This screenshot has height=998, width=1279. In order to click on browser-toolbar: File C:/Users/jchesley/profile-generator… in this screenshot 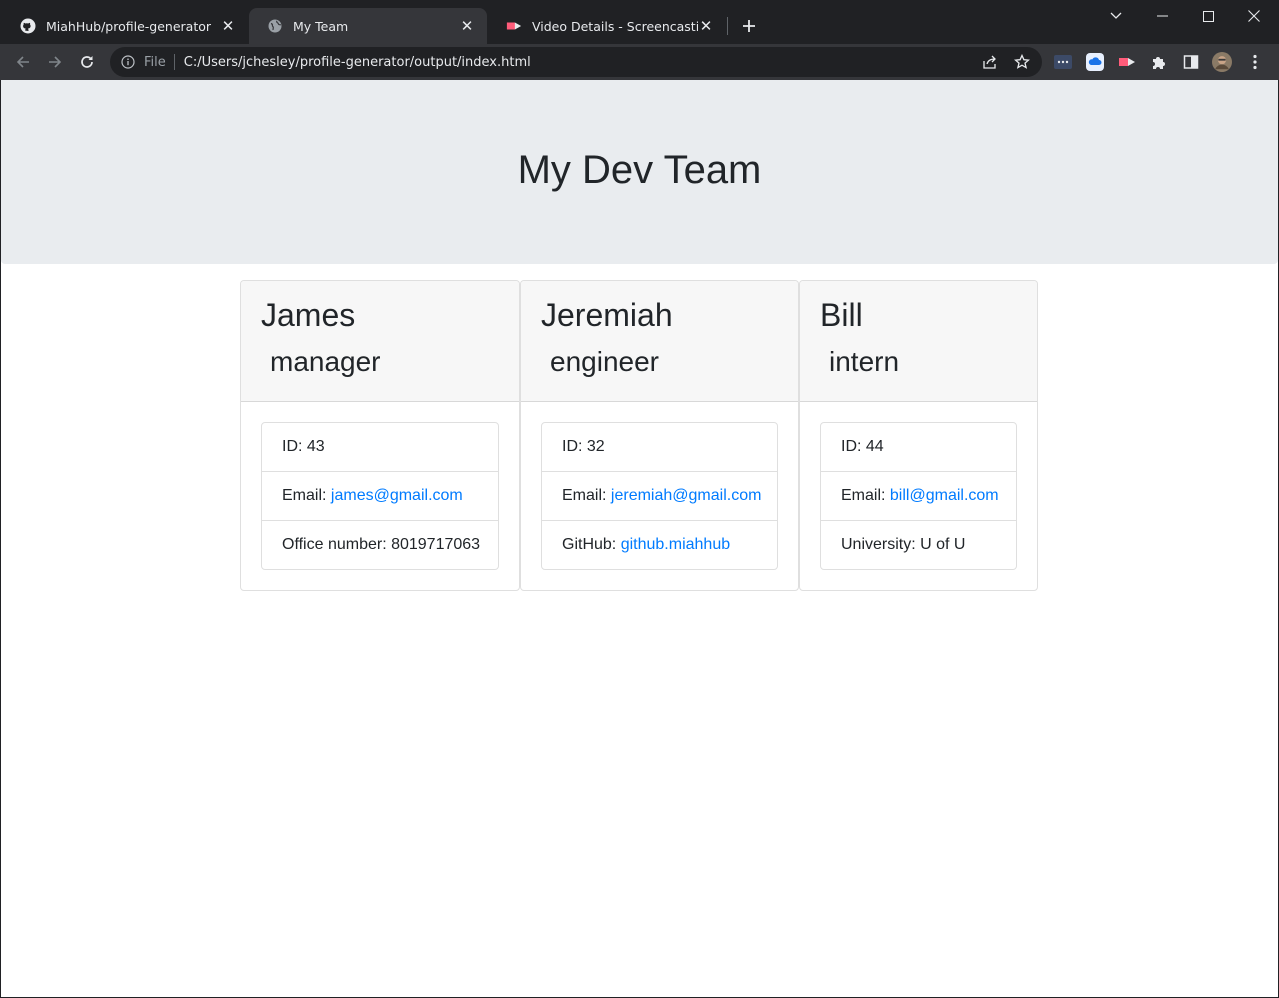, I will do `click(639, 62)`.